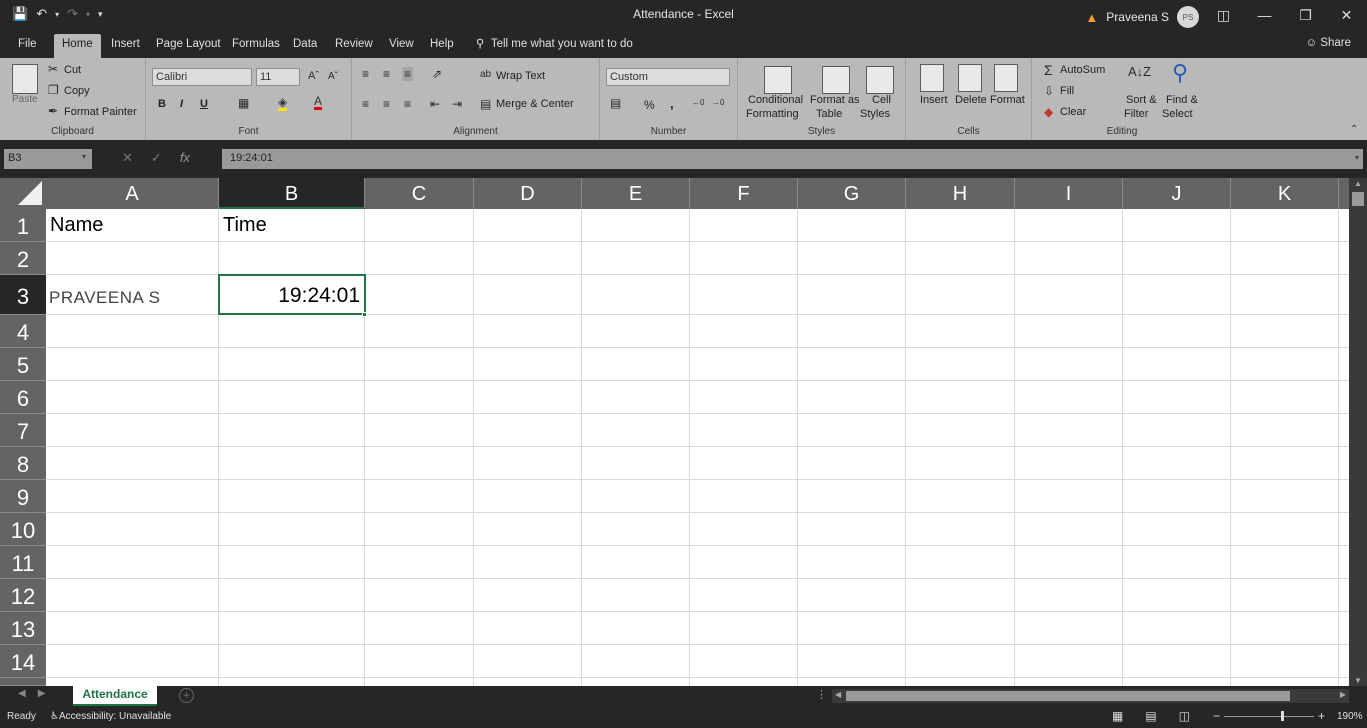 This screenshot has width=1367, height=728. What do you see at coordinates (100, 112) in the screenshot?
I see `format-painter-button: Format Painter` at bounding box center [100, 112].